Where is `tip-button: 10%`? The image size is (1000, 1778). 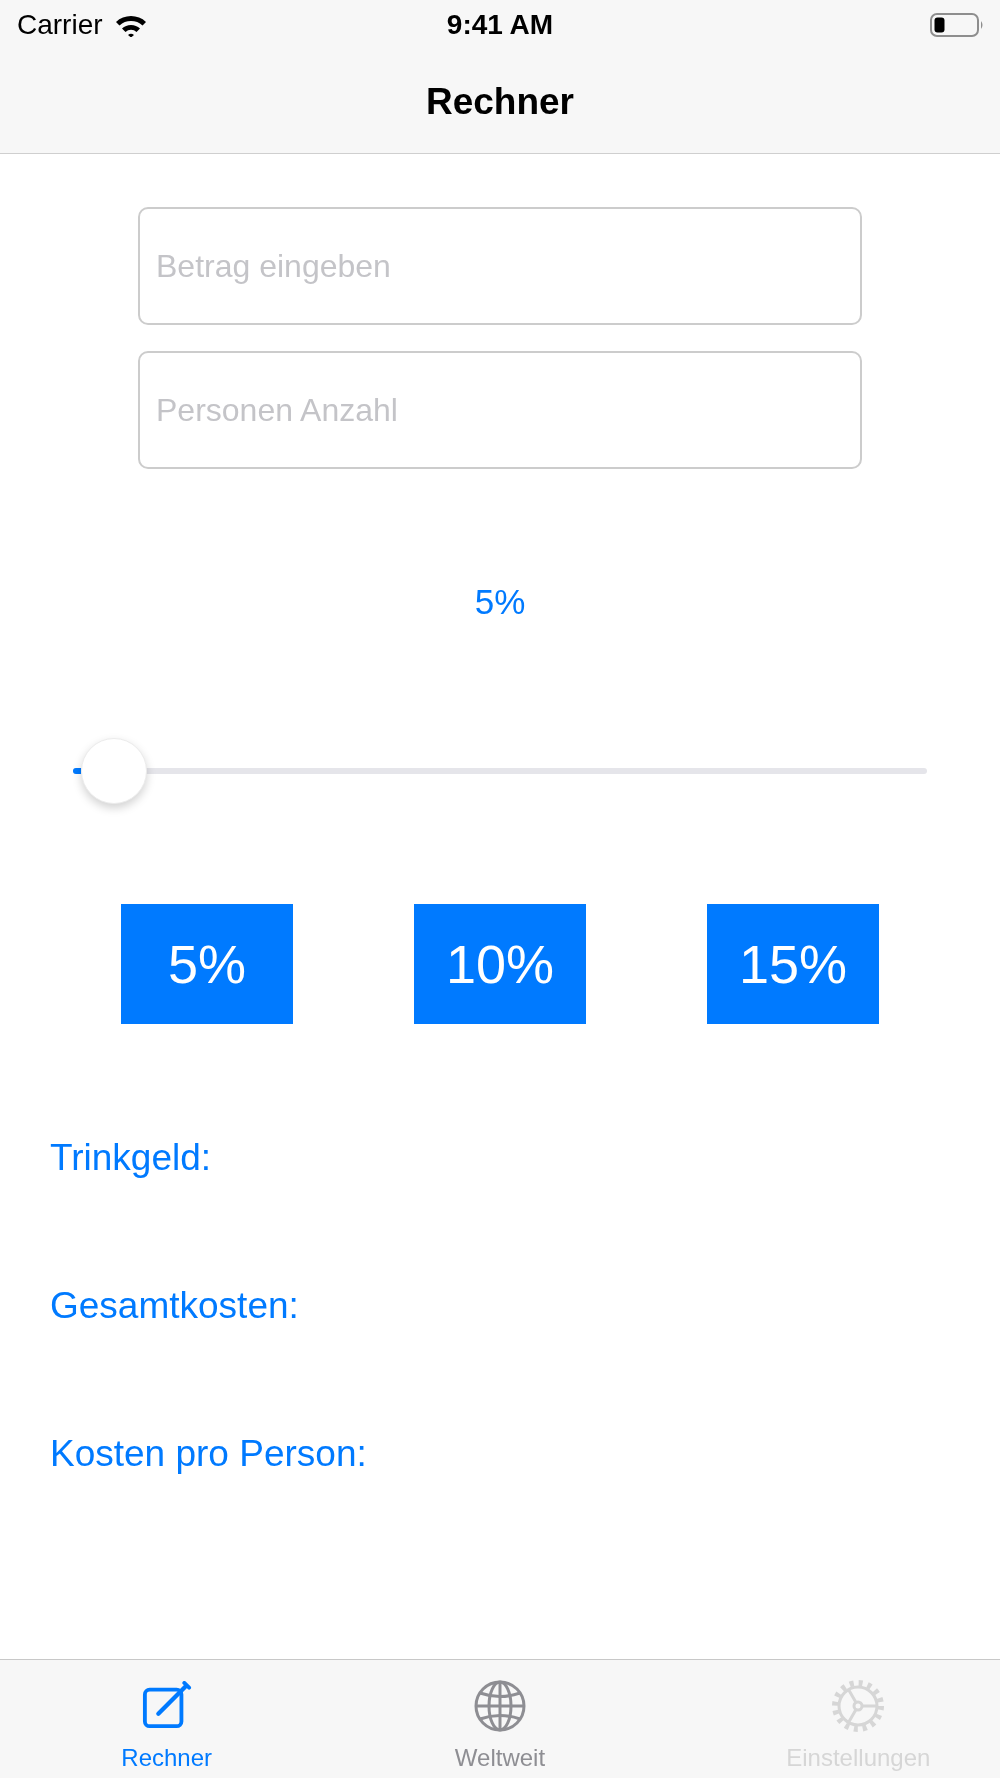
tip-button: 10% is located at coordinates (500, 964).